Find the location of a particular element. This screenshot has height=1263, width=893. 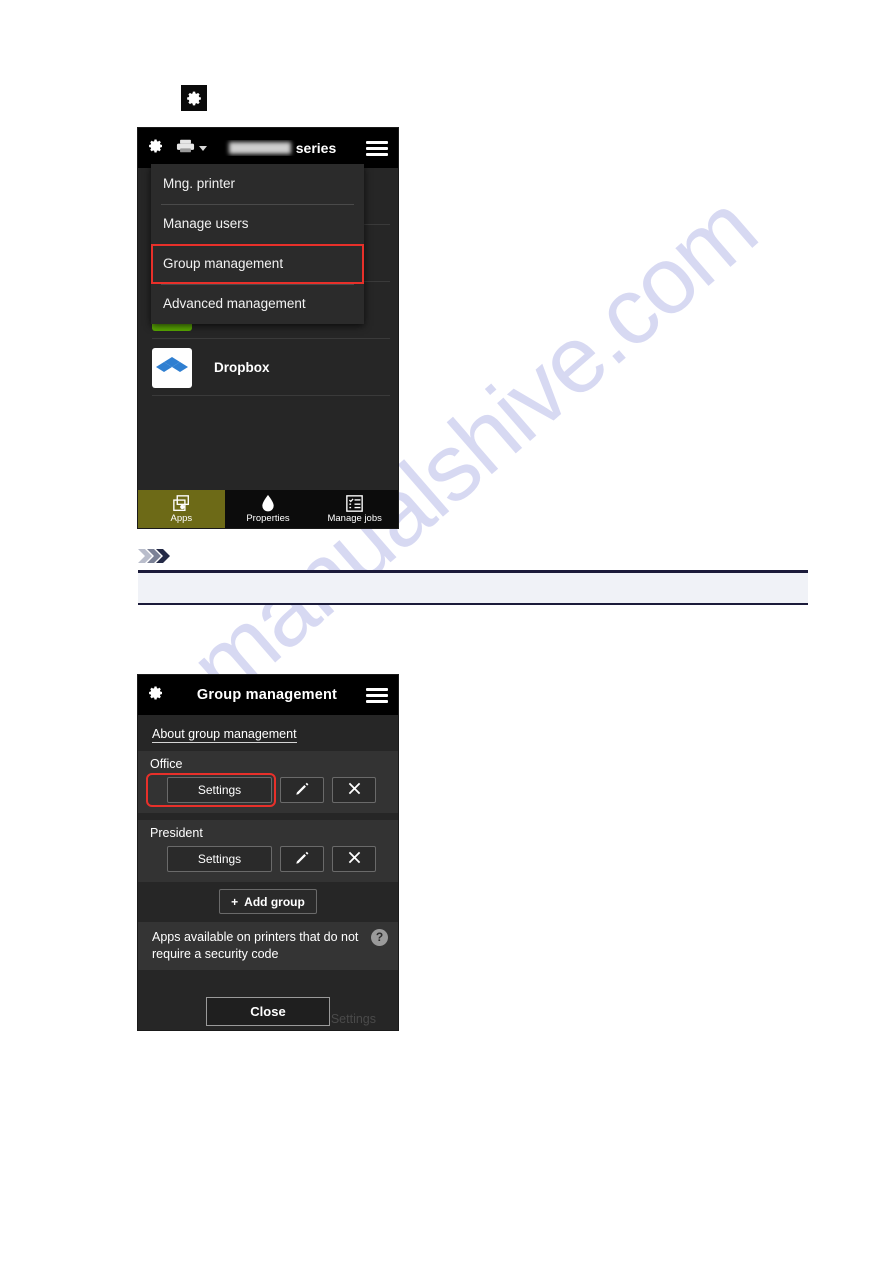

menu-item-mng-printer: Mng. printer is located at coordinates (257, 184).